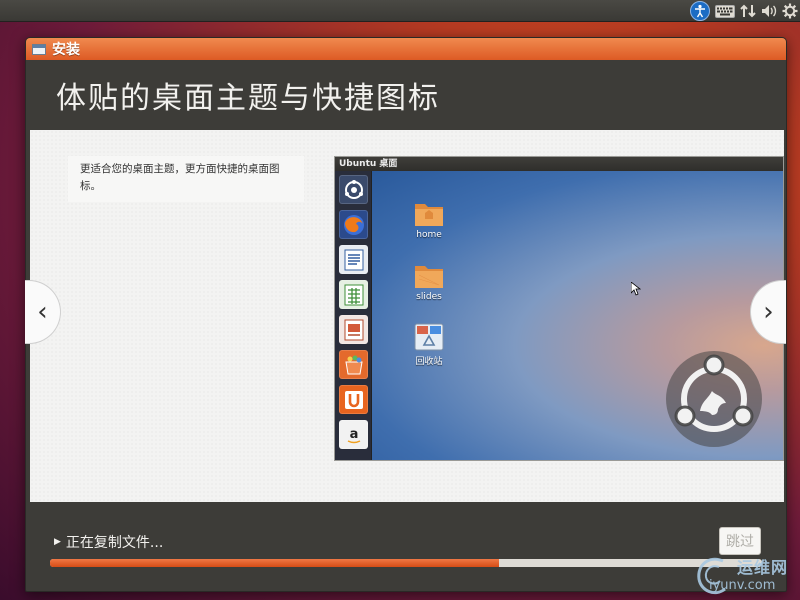 The width and height of the screenshot is (800, 600). I want to click on dash-icon, so click(353, 189).